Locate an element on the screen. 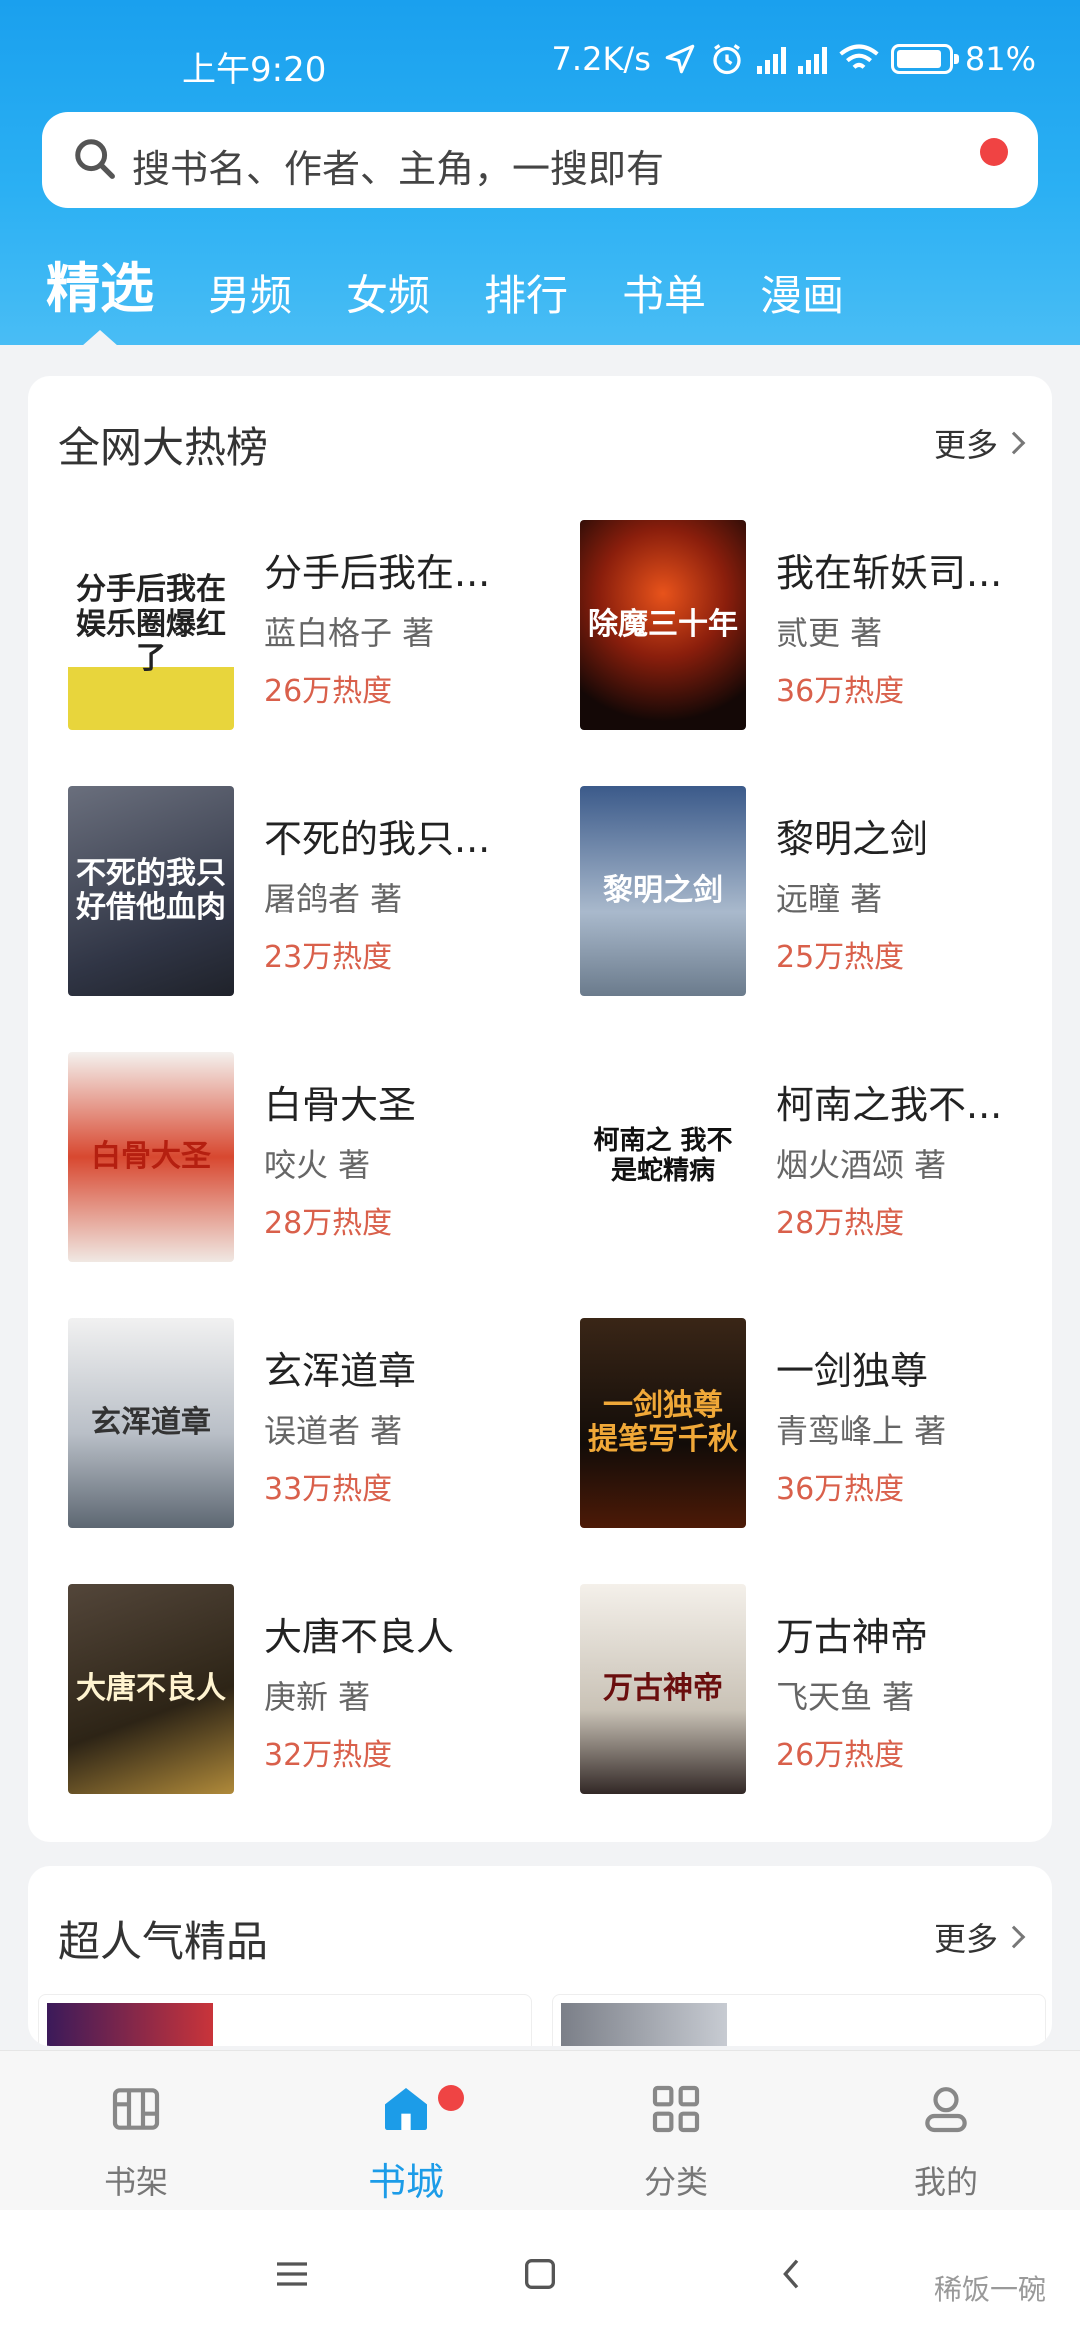  premium-title: 超人气精品 is located at coordinates (163, 1941).